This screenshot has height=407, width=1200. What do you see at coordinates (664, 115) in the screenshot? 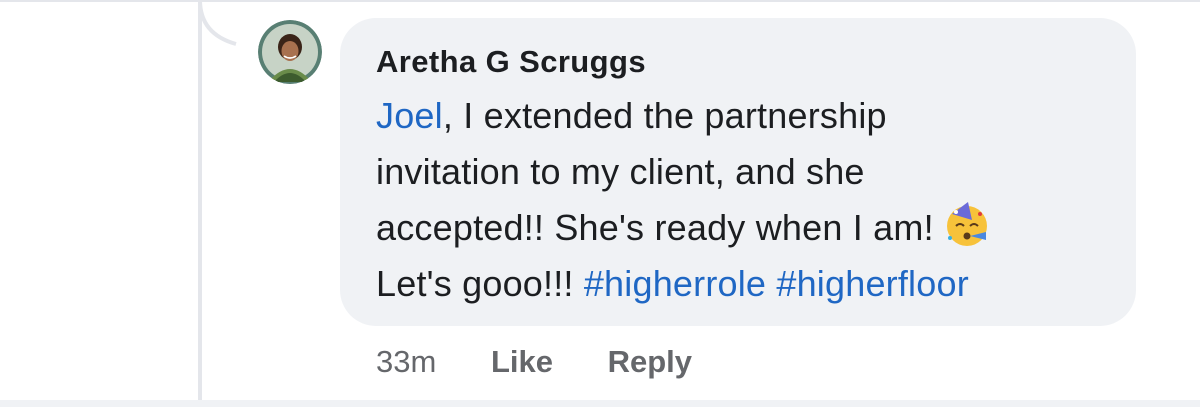
I see `comment-text-segment: , I extended the partnership` at bounding box center [664, 115].